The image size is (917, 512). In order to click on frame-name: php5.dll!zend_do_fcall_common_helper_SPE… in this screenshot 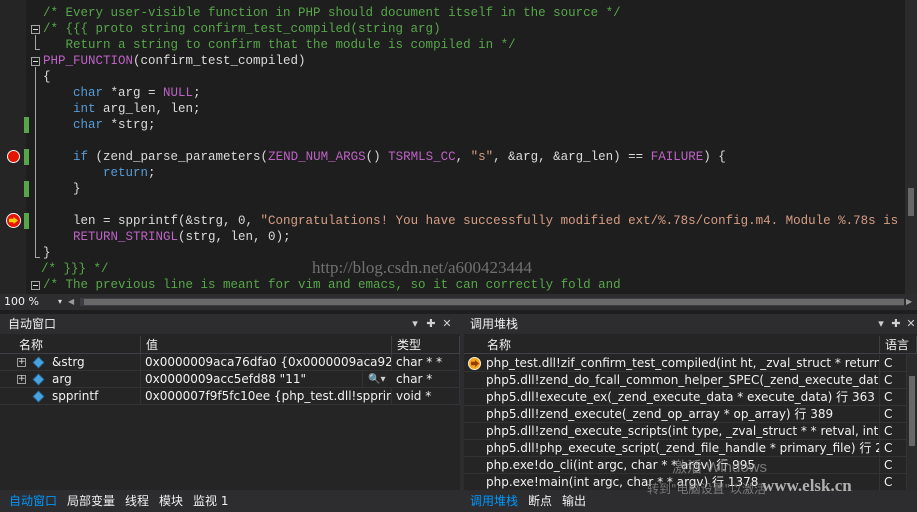, I will do `click(681, 380)`.